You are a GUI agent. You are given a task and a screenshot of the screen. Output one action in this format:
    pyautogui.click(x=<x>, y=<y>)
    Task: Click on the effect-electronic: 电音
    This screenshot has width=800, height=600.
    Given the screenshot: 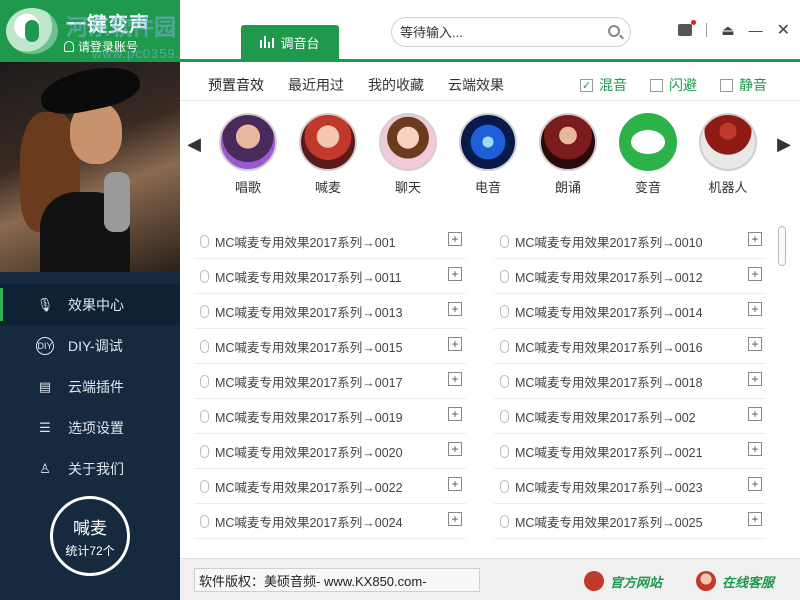 What is the action you would take?
    pyautogui.click(x=488, y=154)
    